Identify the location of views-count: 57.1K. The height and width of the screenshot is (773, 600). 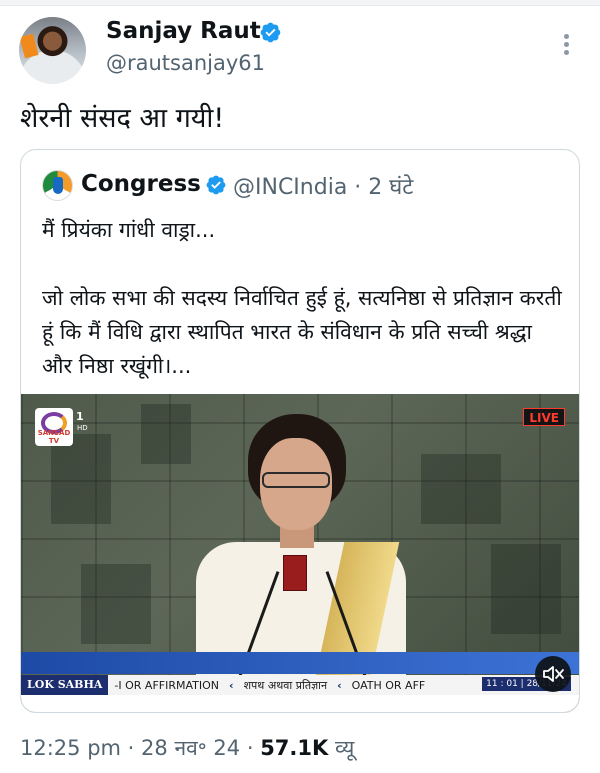
(294, 748).